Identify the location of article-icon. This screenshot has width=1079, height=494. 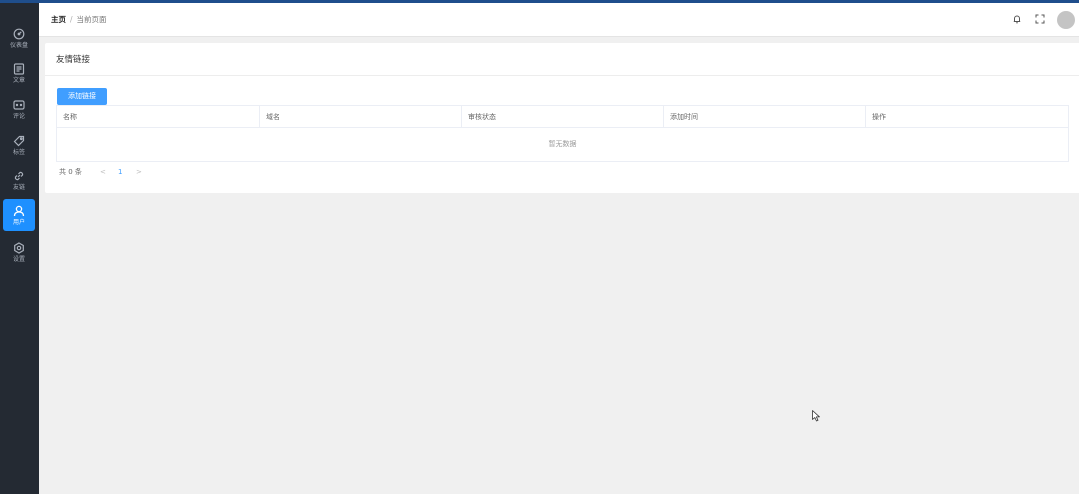
(19, 68).